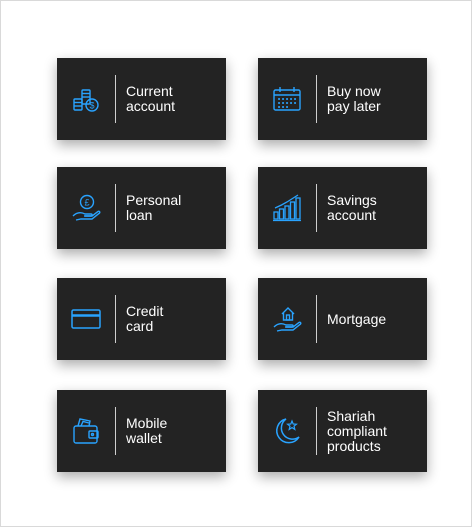  What do you see at coordinates (354, 98) in the screenshot?
I see `tile-label: Buy now pay later` at bounding box center [354, 98].